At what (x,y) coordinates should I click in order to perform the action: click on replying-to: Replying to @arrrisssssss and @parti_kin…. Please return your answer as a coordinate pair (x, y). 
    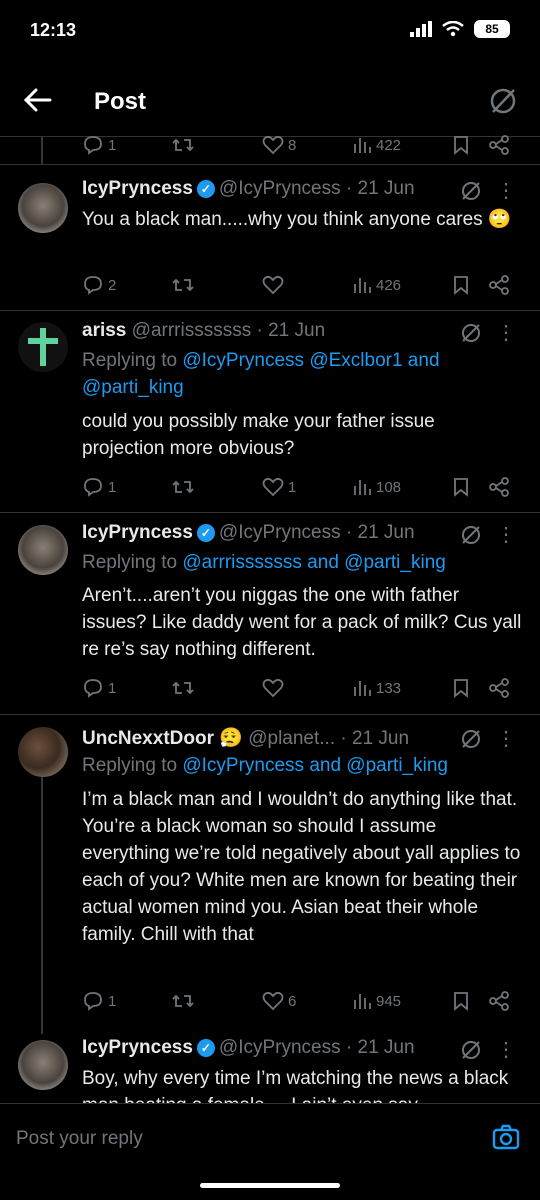
    Looking at the image, I should click on (264, 563).